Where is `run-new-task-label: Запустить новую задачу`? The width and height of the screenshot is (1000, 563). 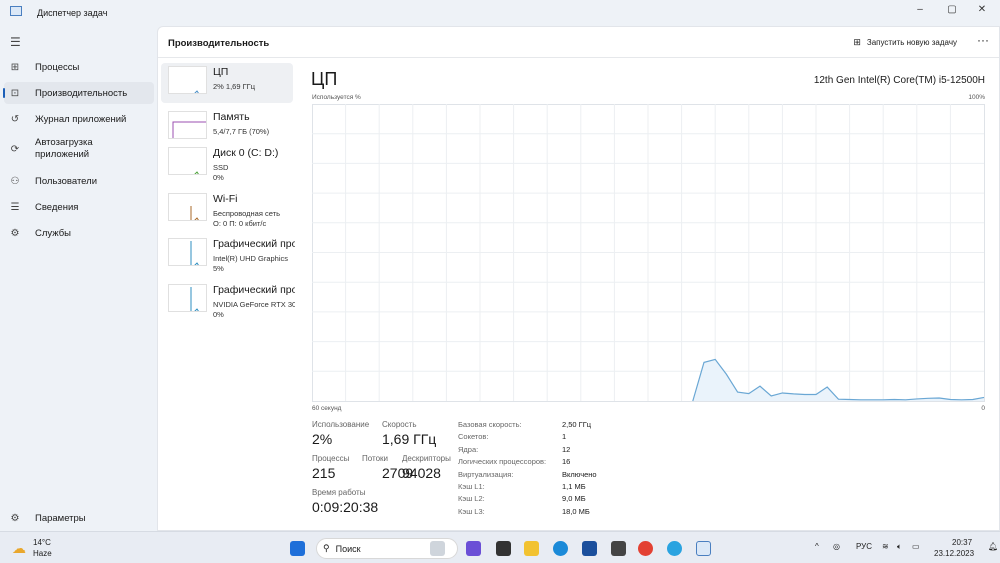
run-new-task-label: Запустить новую задачу is located at coordinates (911, 42).